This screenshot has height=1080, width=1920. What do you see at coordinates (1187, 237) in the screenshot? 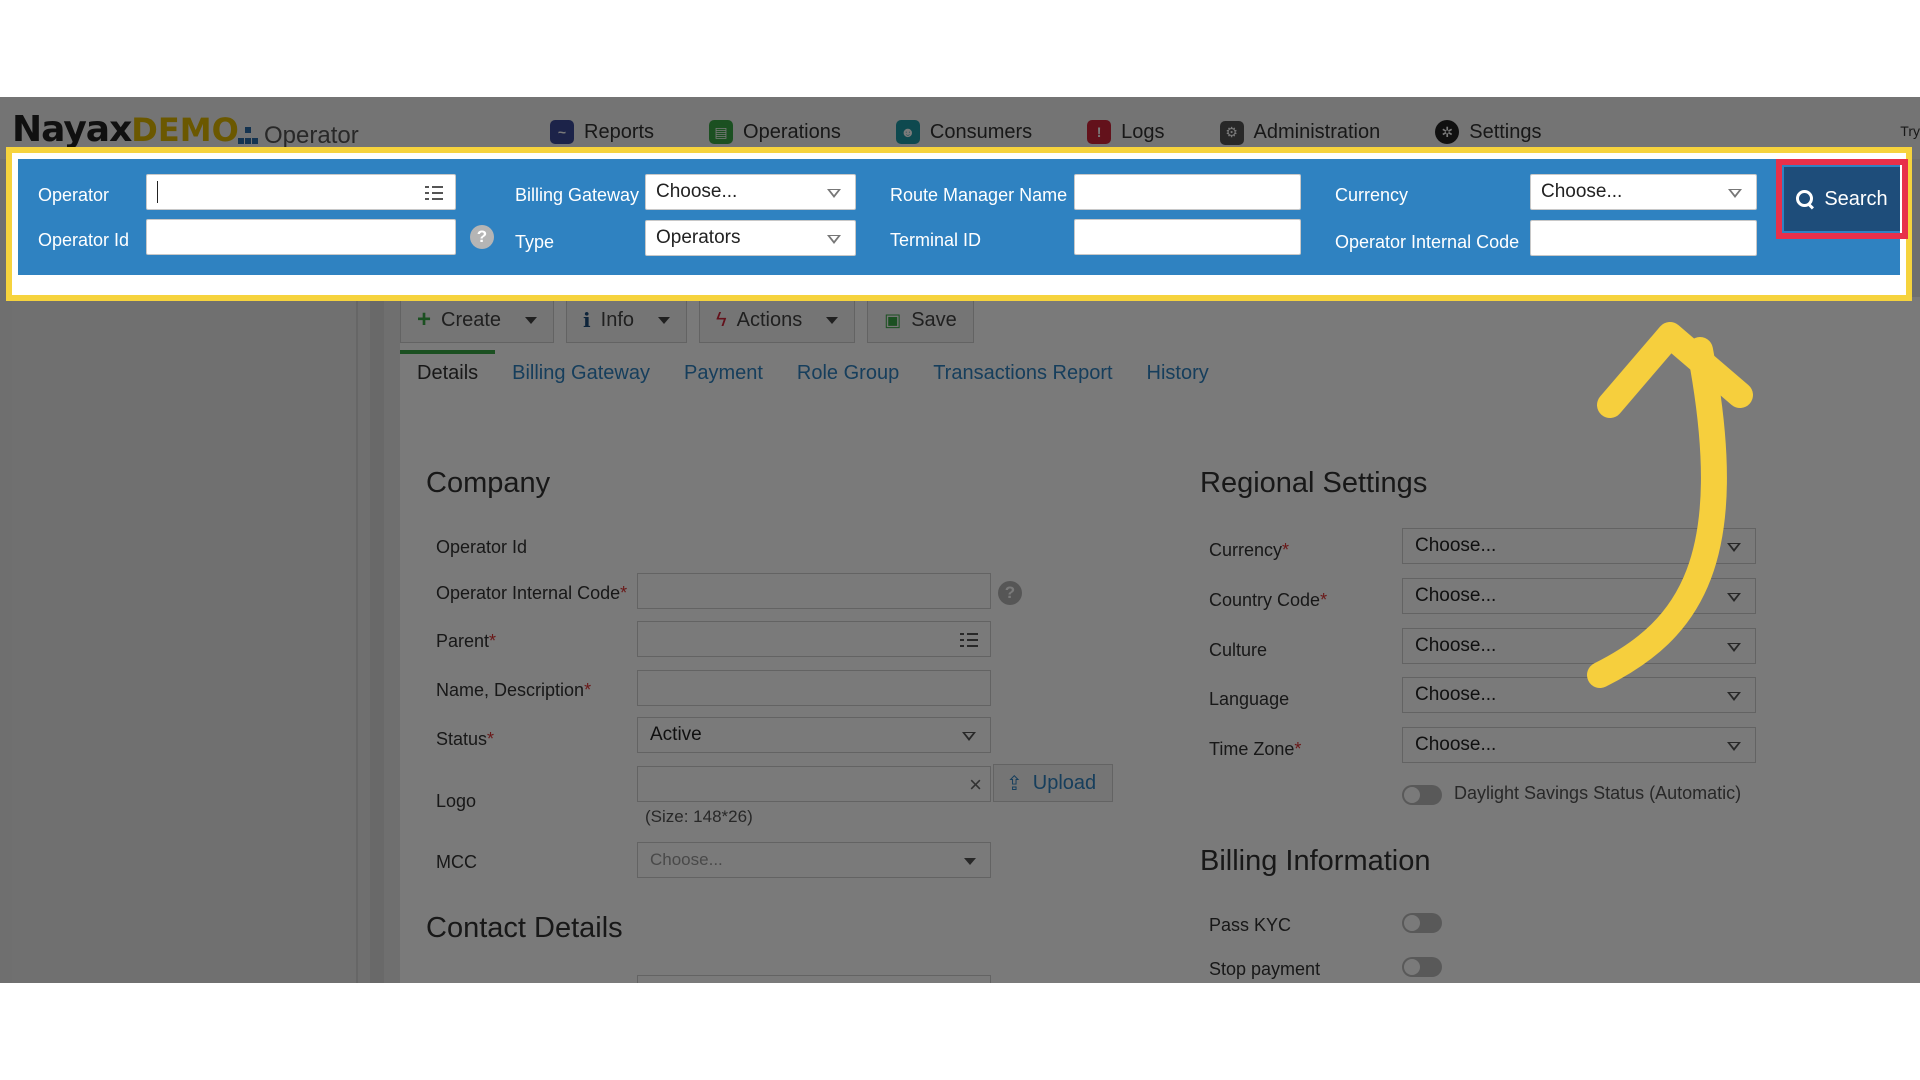
I see `terminal-id-input` at bounding box center [1187, 237].